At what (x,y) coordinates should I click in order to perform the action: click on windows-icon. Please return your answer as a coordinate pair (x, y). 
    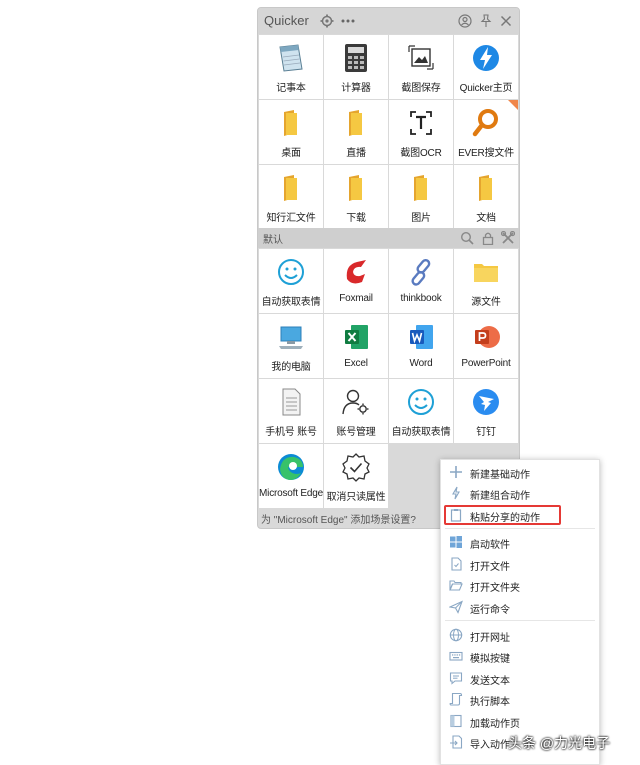
    Looking at the image, I should click on (456, 542).